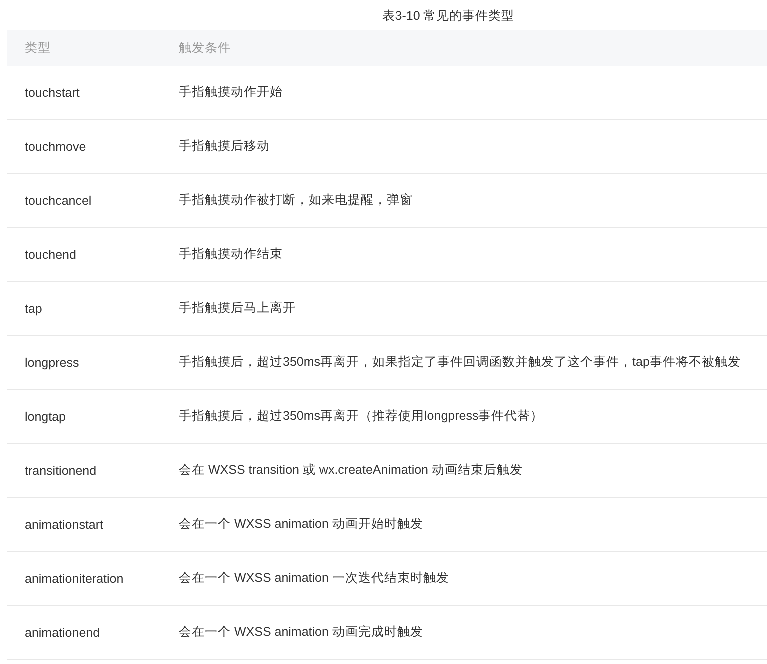 The width and height of the screenshot is (767, 664). I want to click on table-cell-text: transitionend, so click(61, 471).